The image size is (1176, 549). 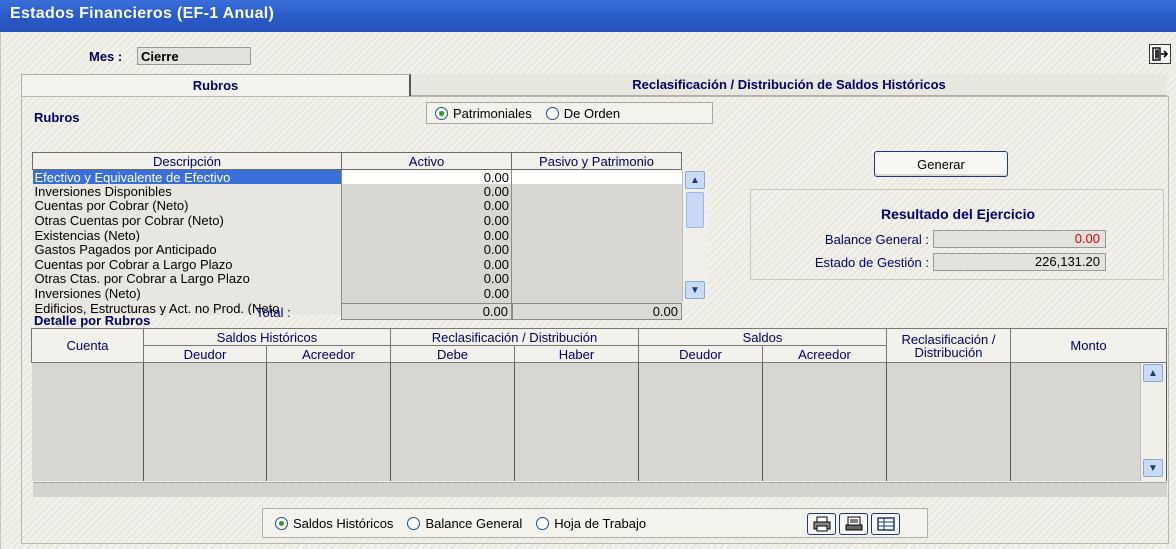 What do you see at coordinates (514, 337) in the screenshot?
I see `group-reclasificacion: Reclasificación / Distribución` at bounding box center [514, 337].